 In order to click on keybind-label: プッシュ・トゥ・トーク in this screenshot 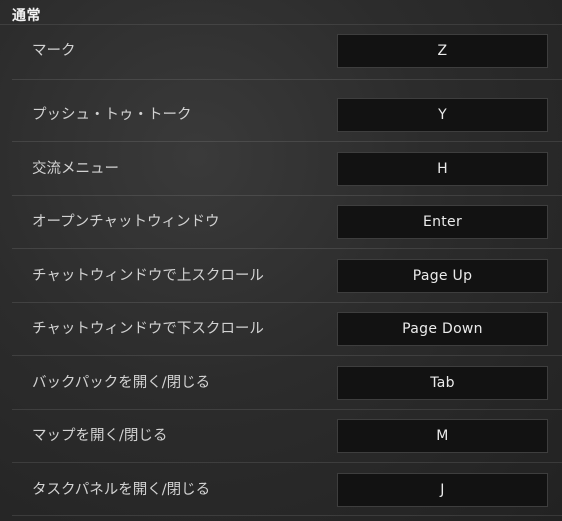, I will do `click(112, 115)`.